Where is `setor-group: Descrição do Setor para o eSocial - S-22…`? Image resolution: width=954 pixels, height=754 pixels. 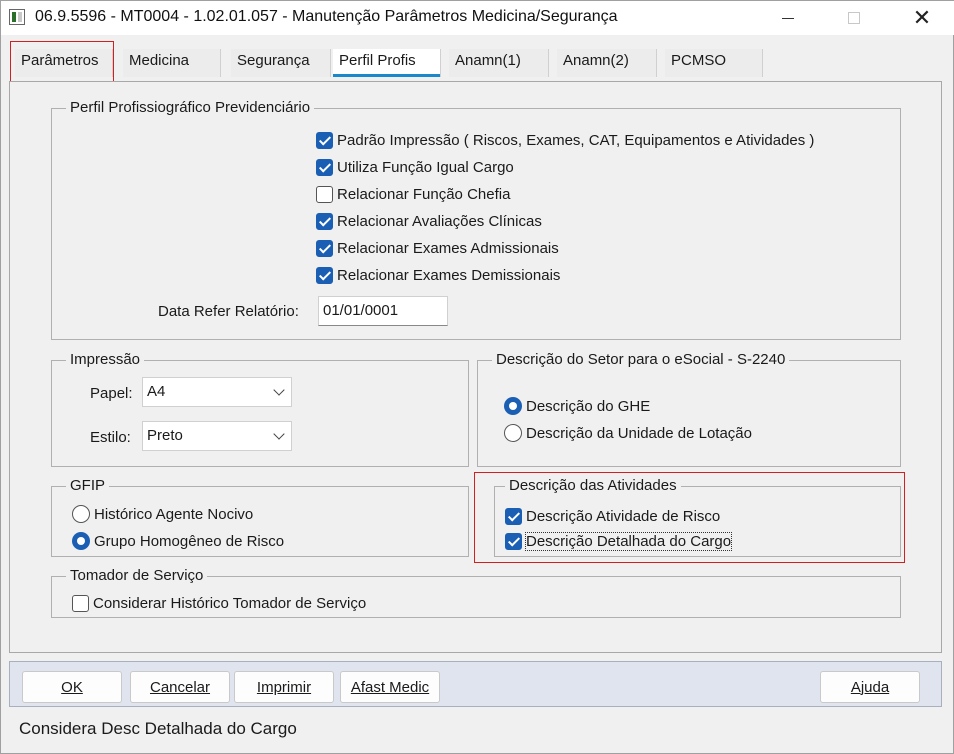 setor-group: Descrição do Setor para o eSocial - S-22… is located at coordinates (689, 409).